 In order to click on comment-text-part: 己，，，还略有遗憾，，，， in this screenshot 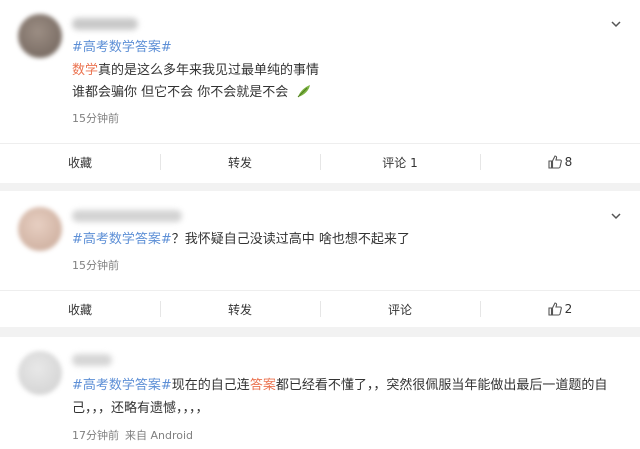, I will do `click(140, 408)`.